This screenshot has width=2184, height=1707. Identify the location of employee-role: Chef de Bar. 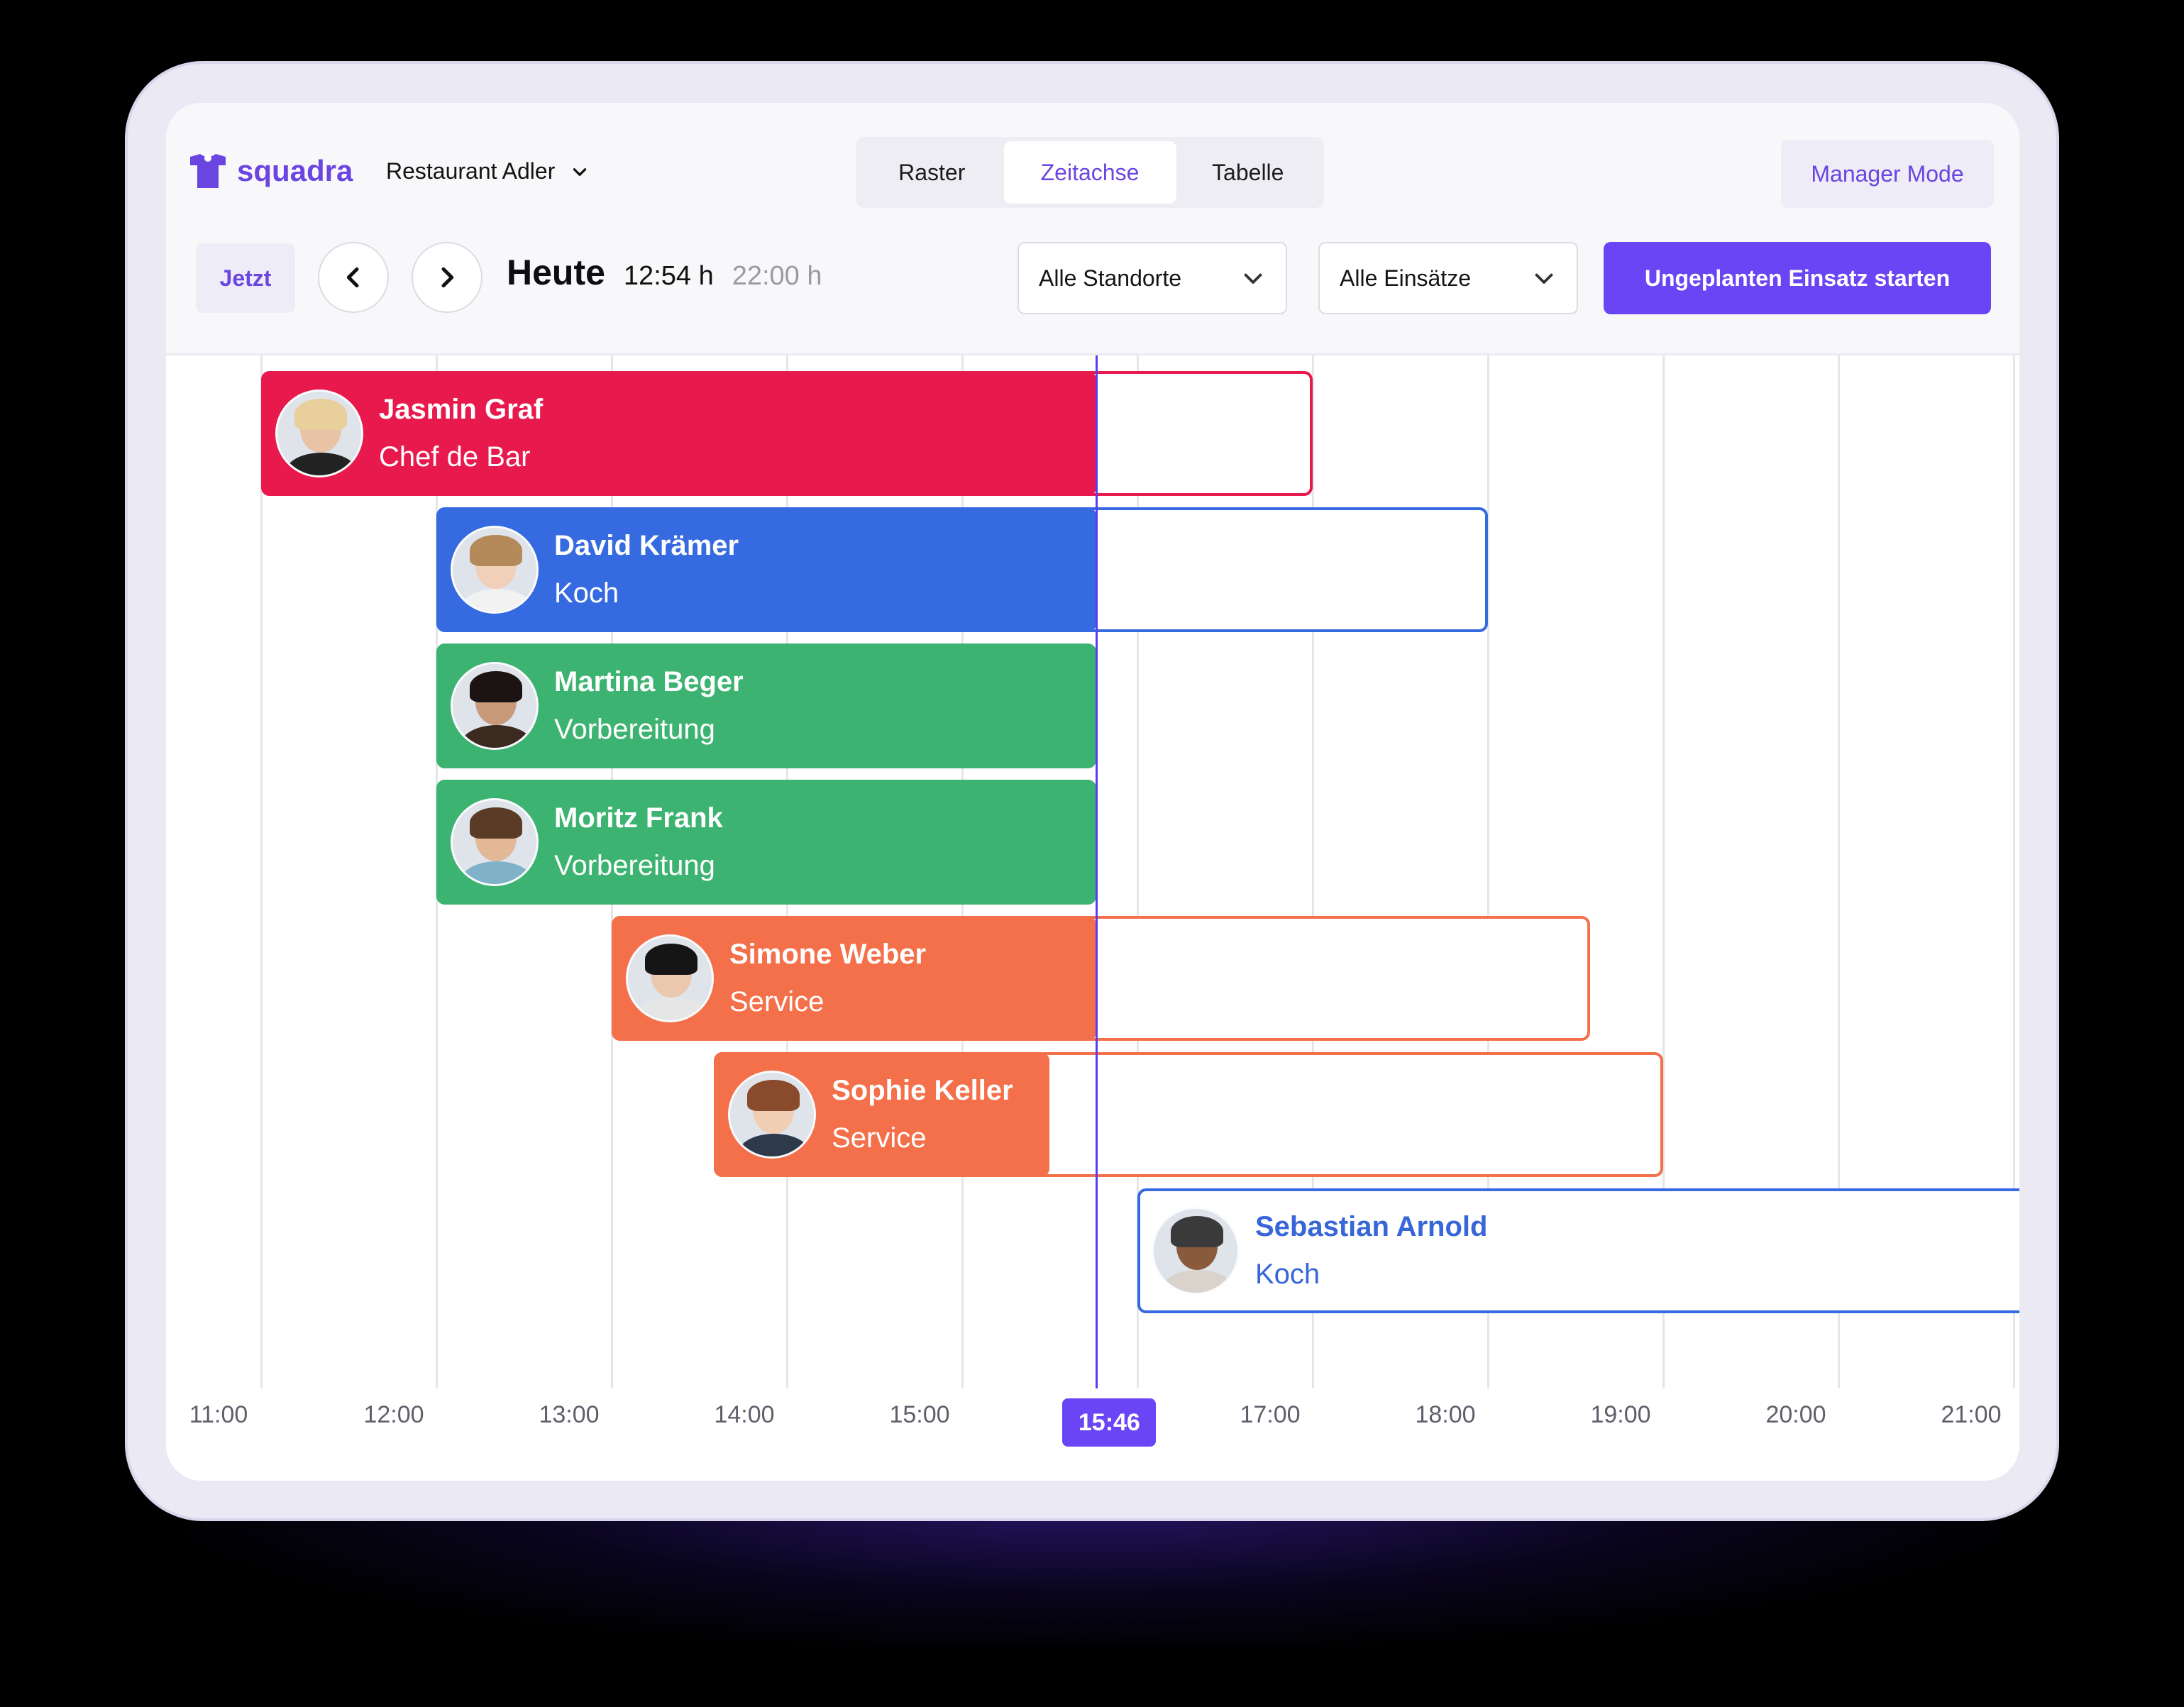
(455, 457).